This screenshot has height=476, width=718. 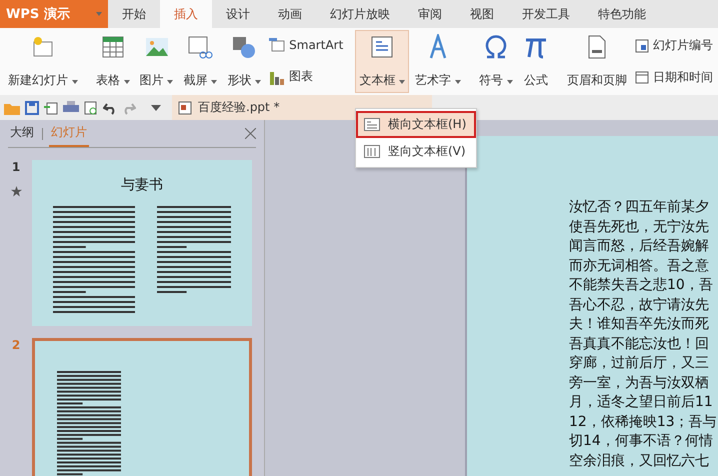 I want to click on ribbon-tab: 特色功能, so click(x=622, y=14).